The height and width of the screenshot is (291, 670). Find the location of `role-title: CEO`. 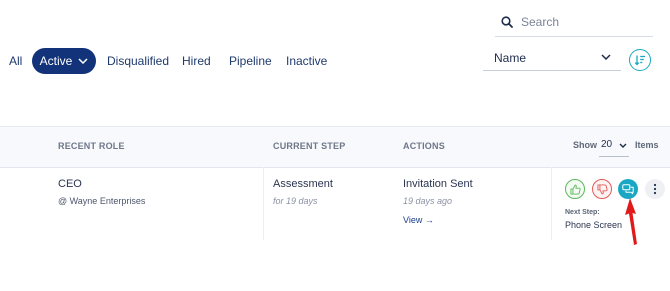

role-title: CEO is located at coordinates (70, 184).